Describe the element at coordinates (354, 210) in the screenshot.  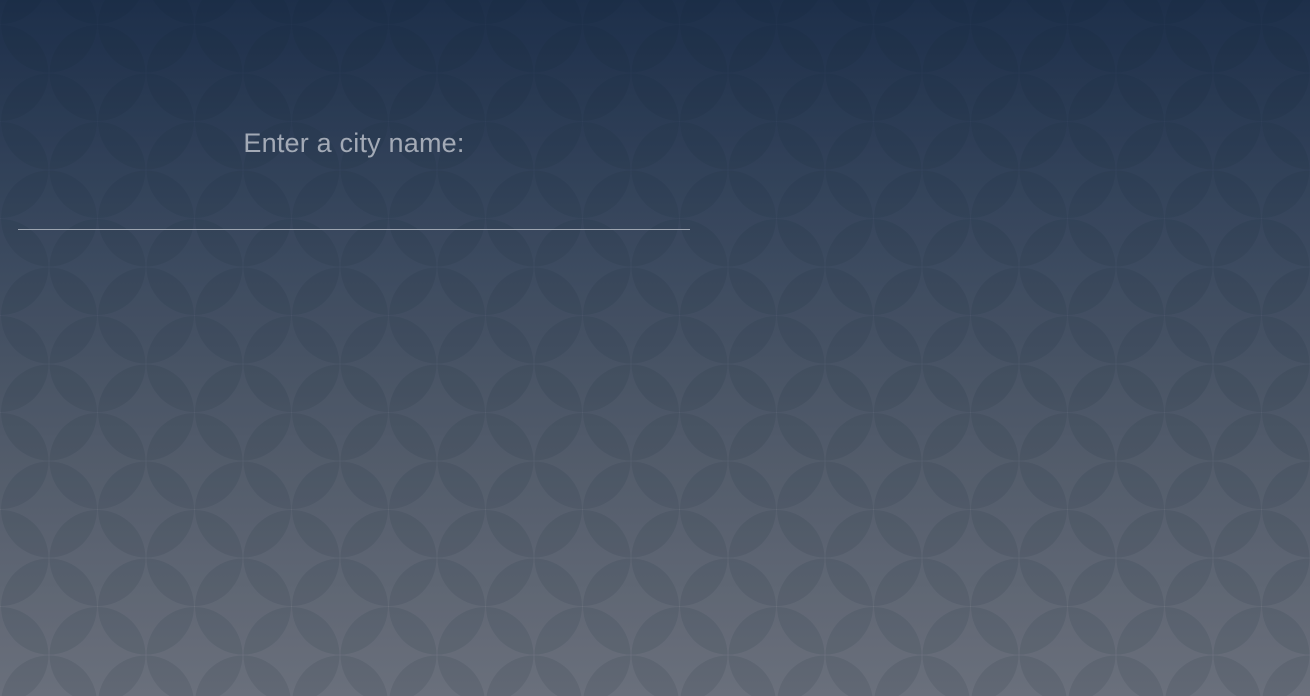
I see `city-name-input` at that location.